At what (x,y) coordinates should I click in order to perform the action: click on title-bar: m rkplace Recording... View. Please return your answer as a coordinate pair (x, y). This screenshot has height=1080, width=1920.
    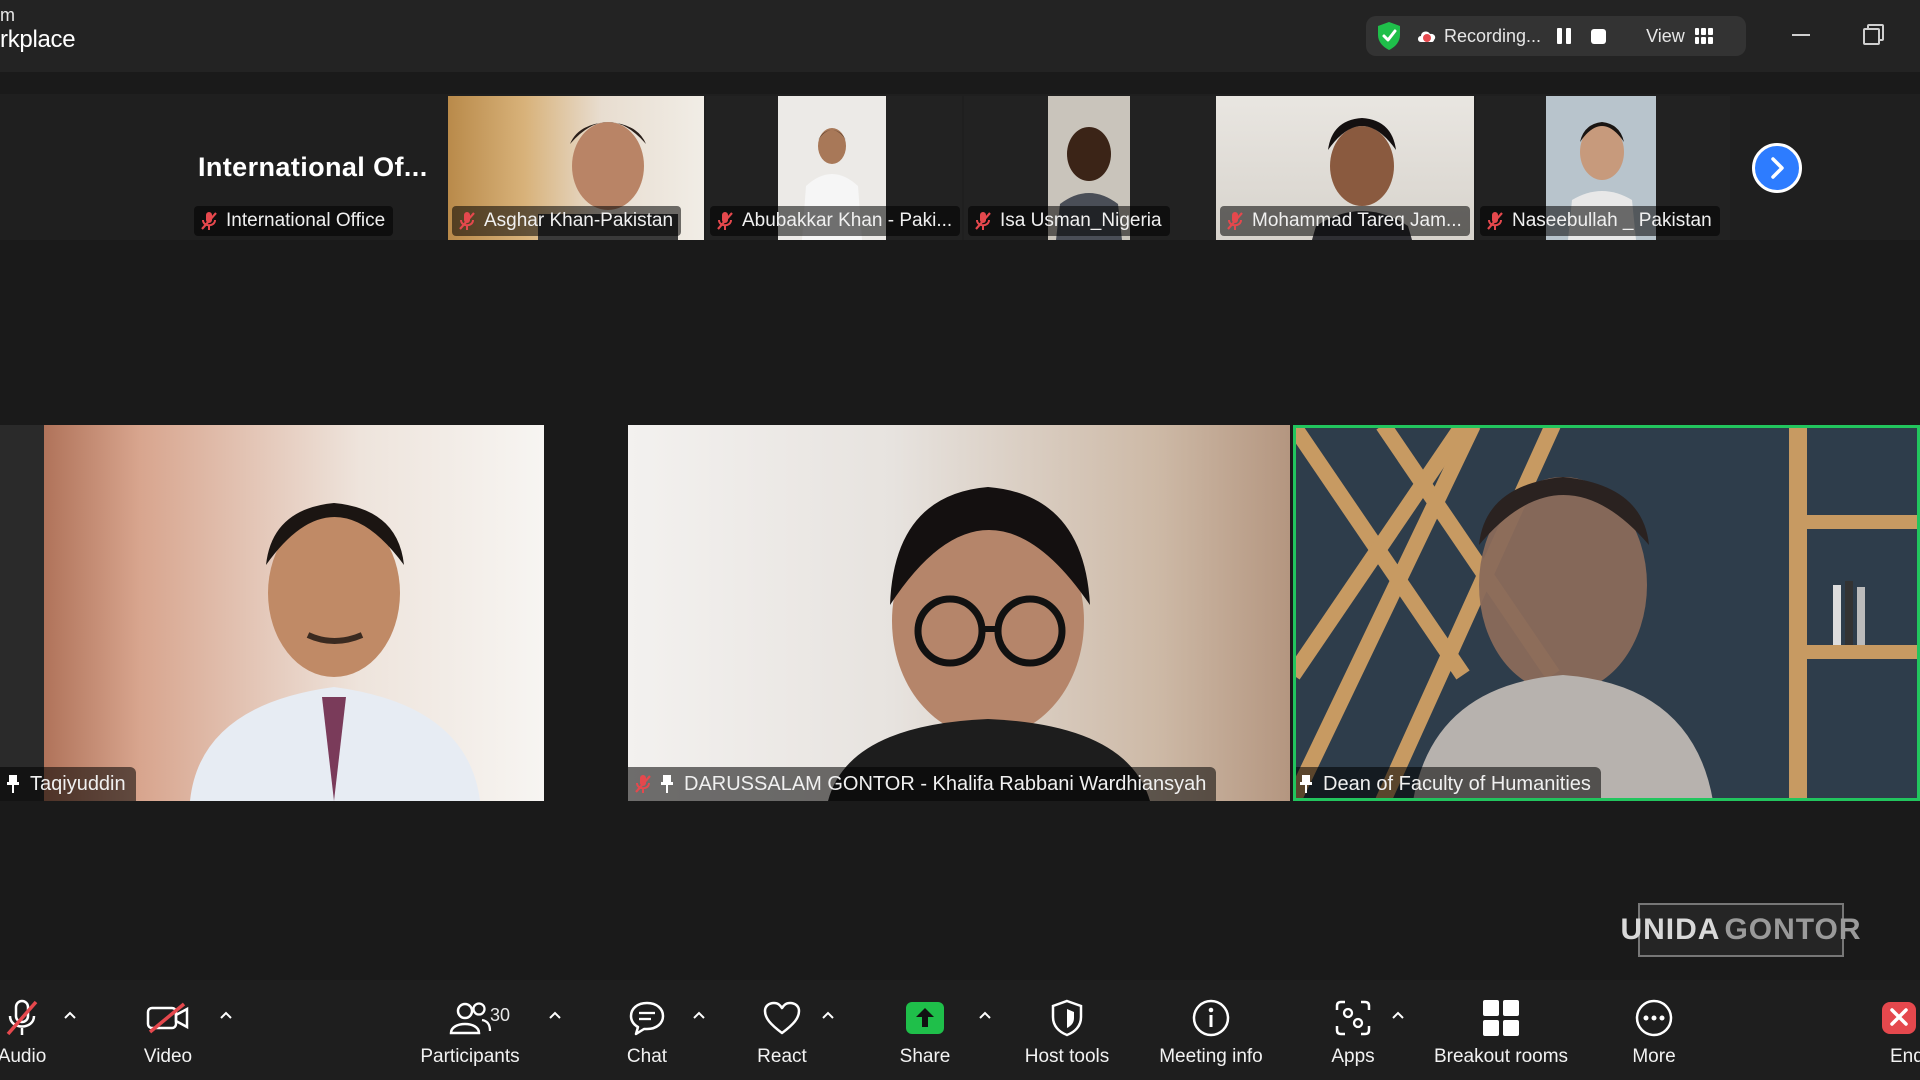
    Looking at the image, I should click on (960, 36).